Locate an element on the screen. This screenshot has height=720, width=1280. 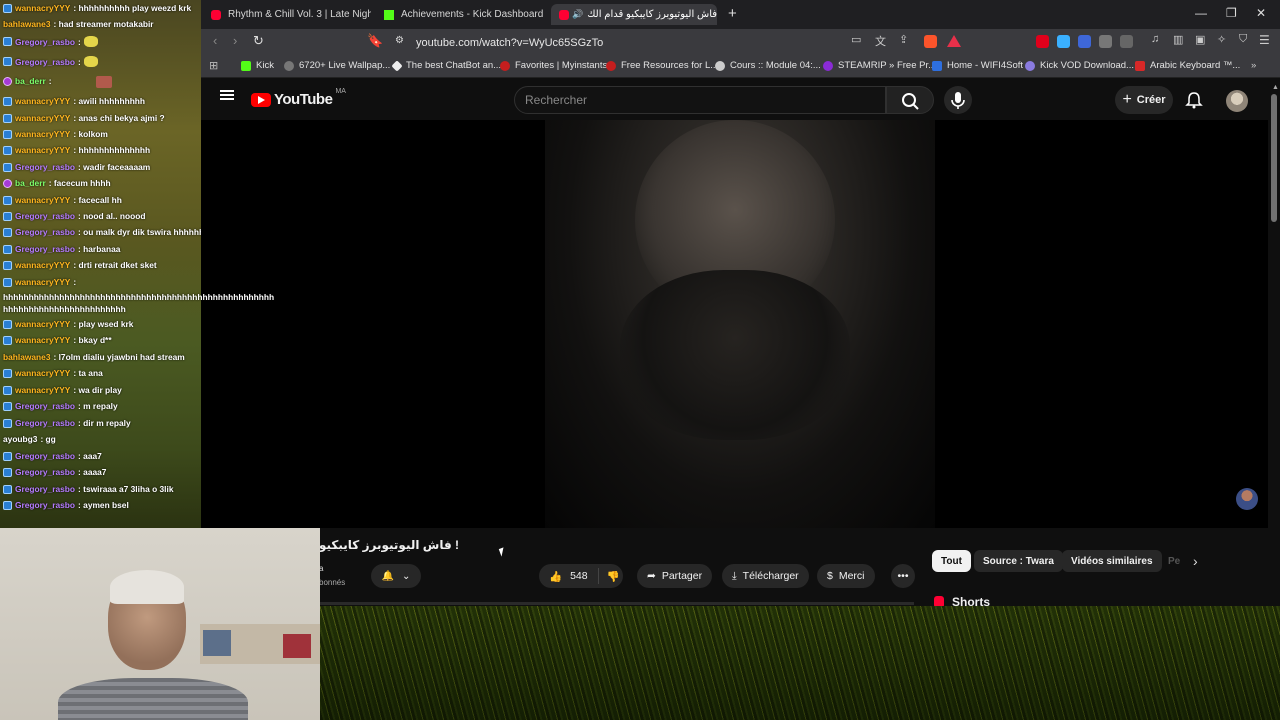
extension-blue-icon is located at coordinates (1063, 41).